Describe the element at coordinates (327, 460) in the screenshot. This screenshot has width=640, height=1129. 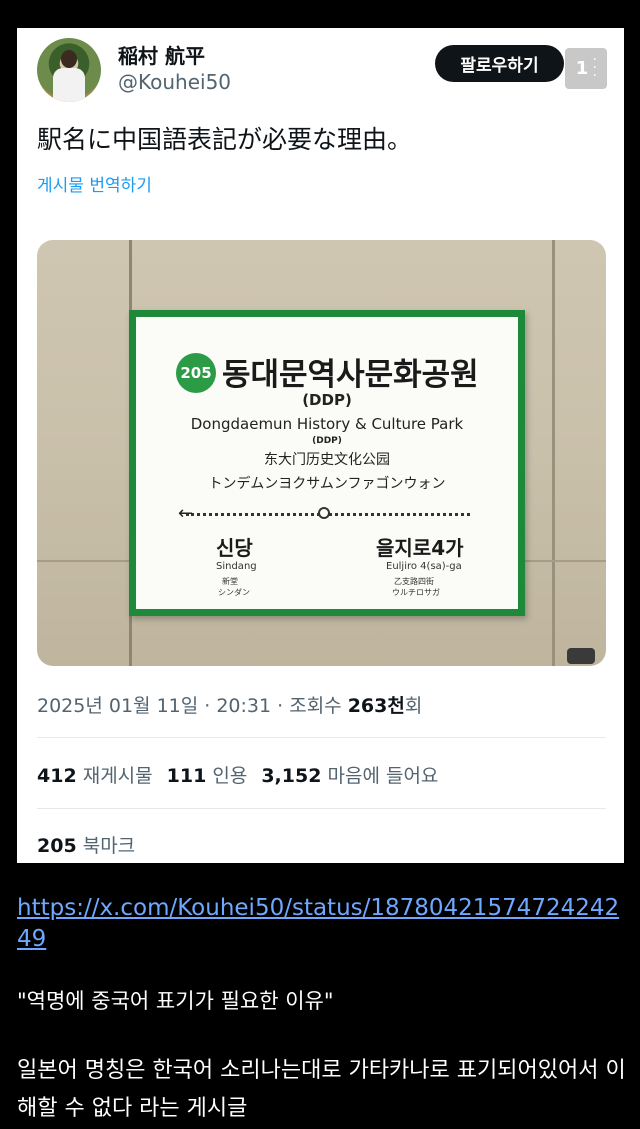
I see `station-name-zh: 东大门历史文化公园` at that location.